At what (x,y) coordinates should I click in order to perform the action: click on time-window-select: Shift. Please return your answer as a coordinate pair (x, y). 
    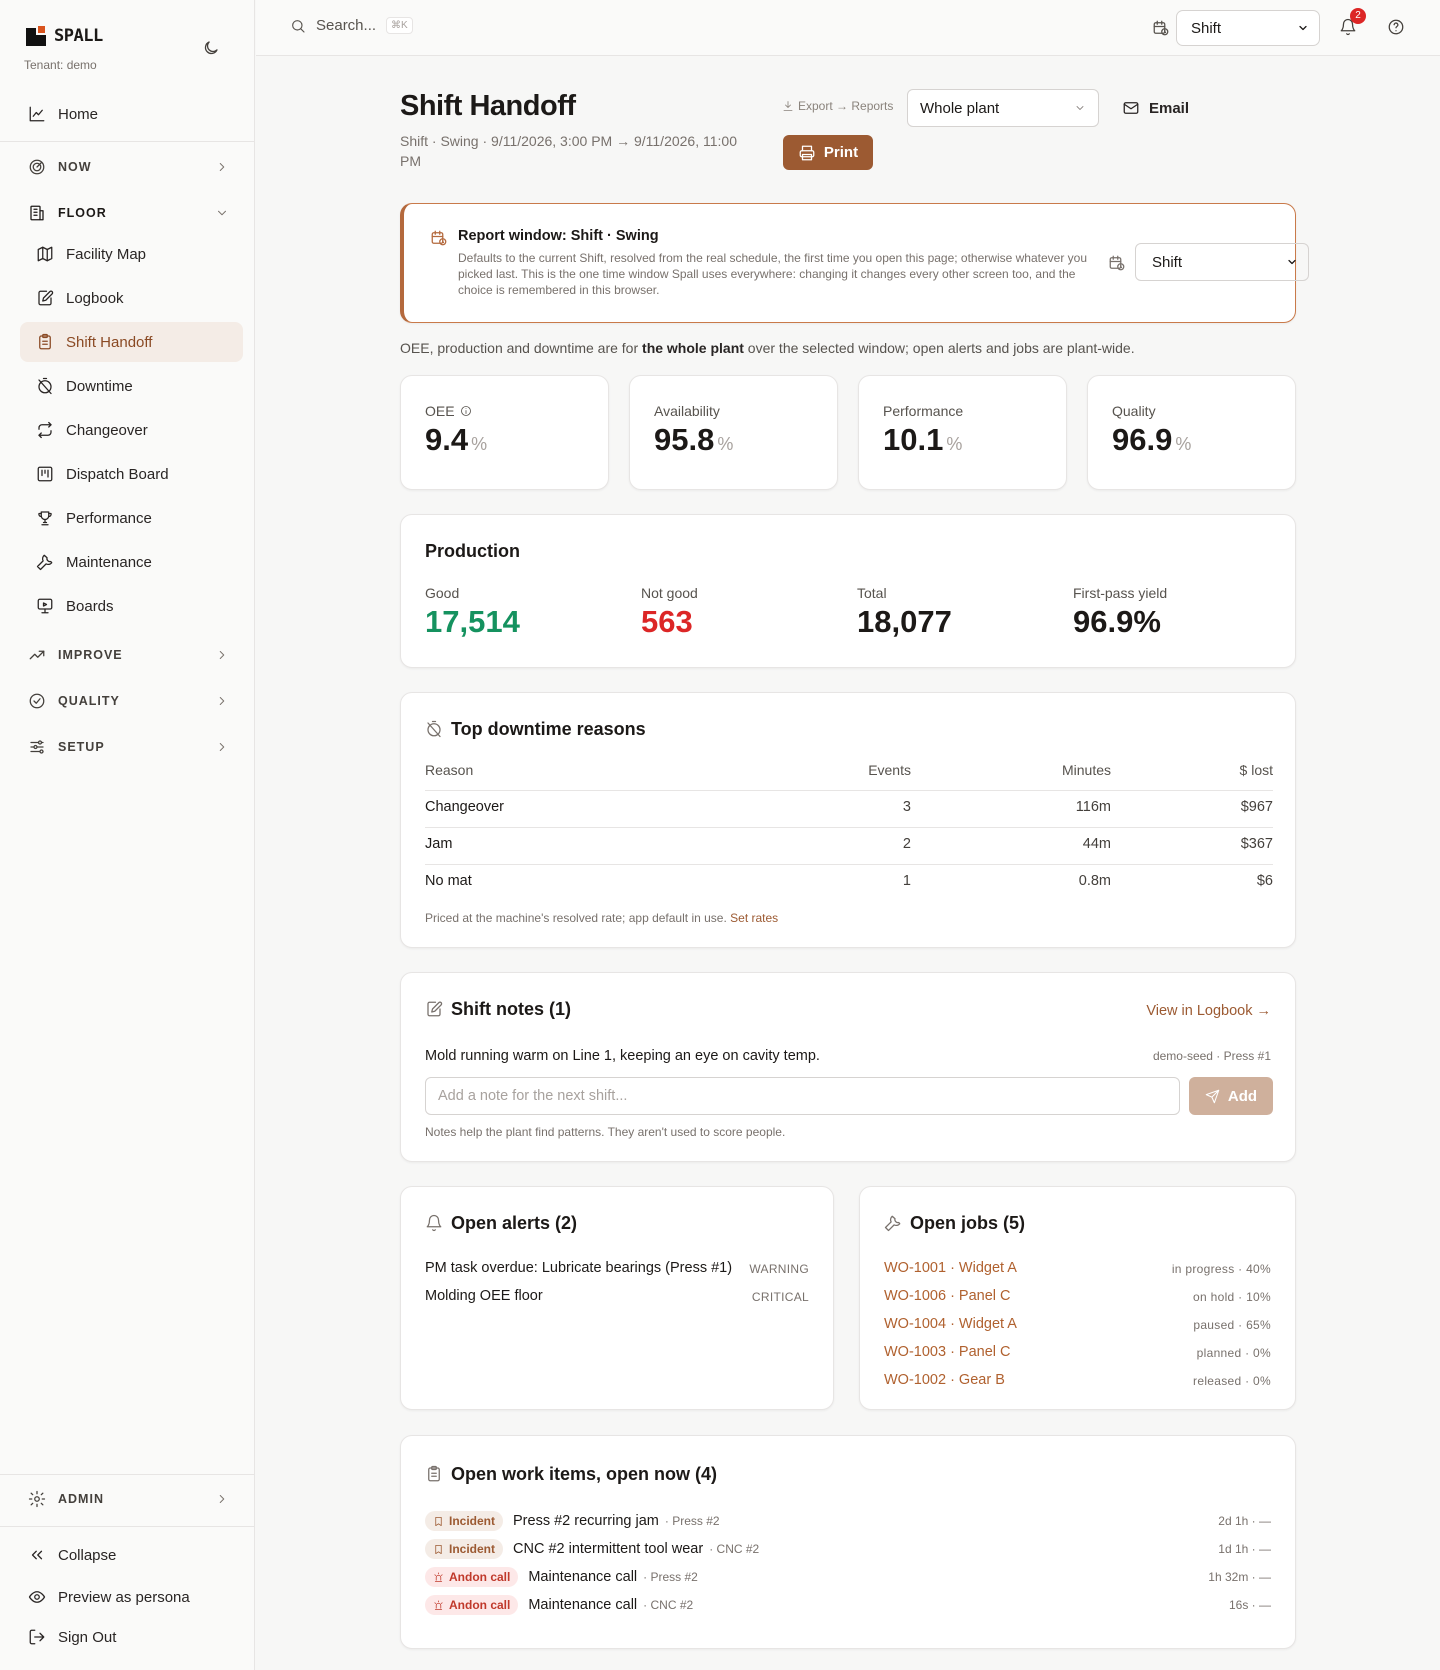
    Looking at the image, I should click on (1248, 28).